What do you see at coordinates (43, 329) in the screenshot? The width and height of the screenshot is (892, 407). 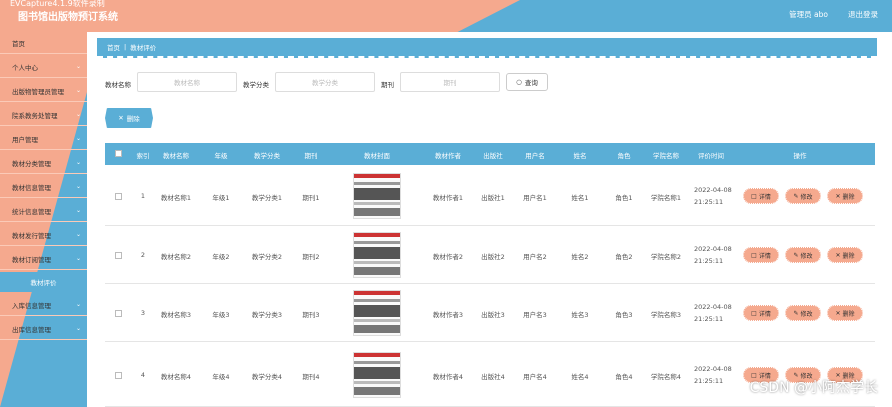 I see `sidebar-item-b1: 出库信息管理 ⌄` at bounding box center [43, 329].